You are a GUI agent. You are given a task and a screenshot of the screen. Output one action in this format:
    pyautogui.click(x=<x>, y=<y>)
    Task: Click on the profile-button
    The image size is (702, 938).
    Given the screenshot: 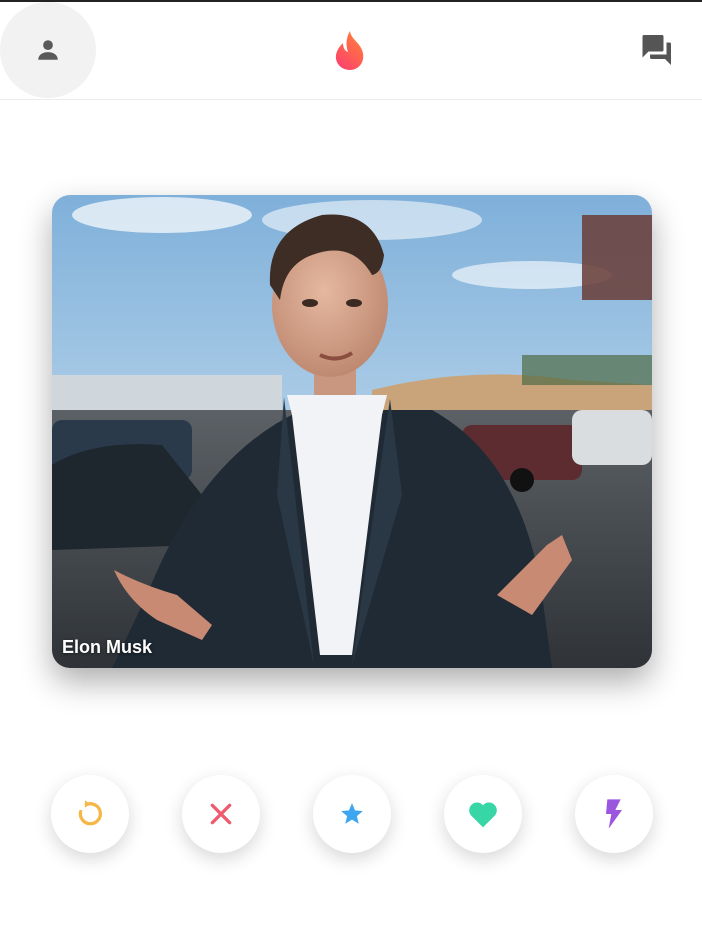 What is the action you would take?
    pyautogui.click(x=48, y=50)
    